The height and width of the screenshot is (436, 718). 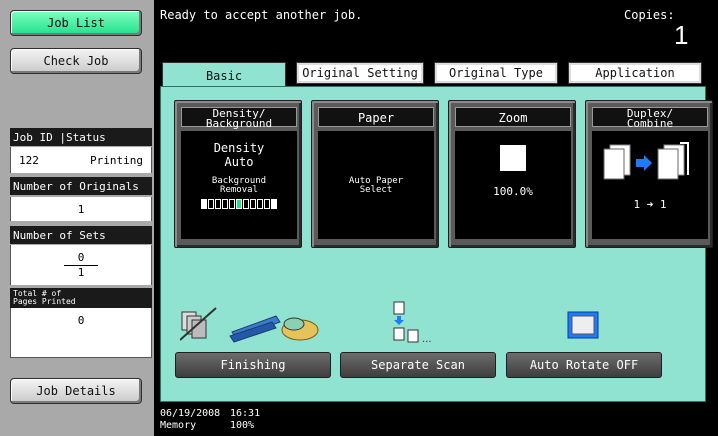 I want to click on total-printed-filler, so click(x=81, y=345).